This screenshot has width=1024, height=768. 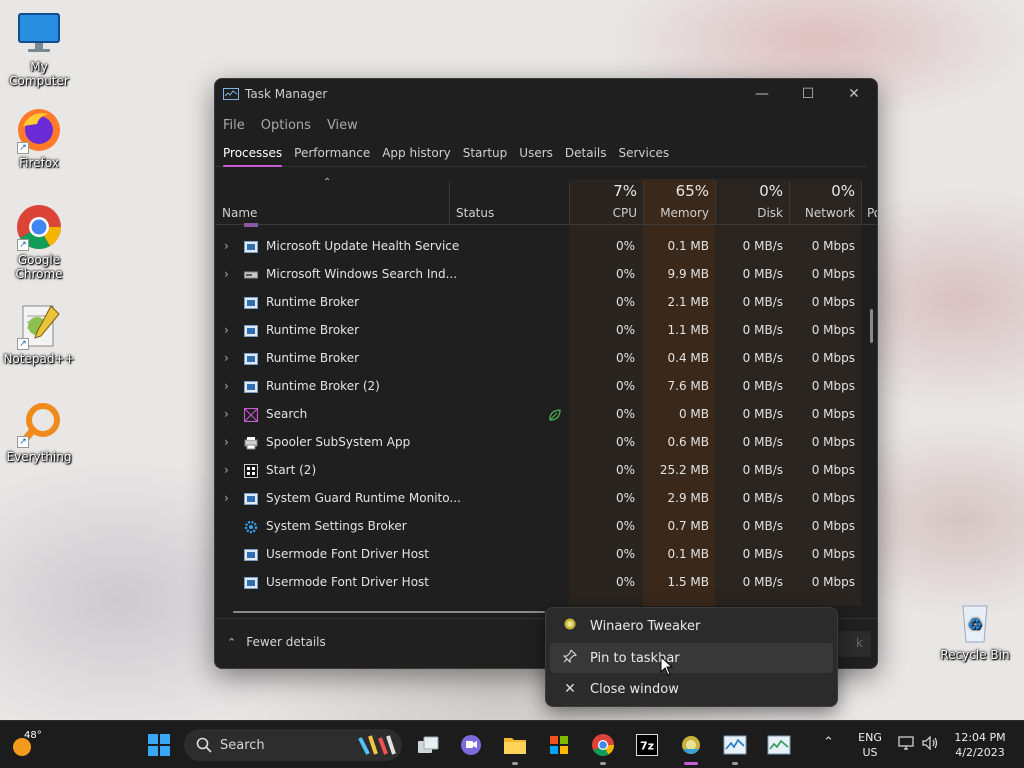 I want to click on table-row: › Search 0% 0 MB 0 MB/s 0 Mbps, so click(x=546, y=415).